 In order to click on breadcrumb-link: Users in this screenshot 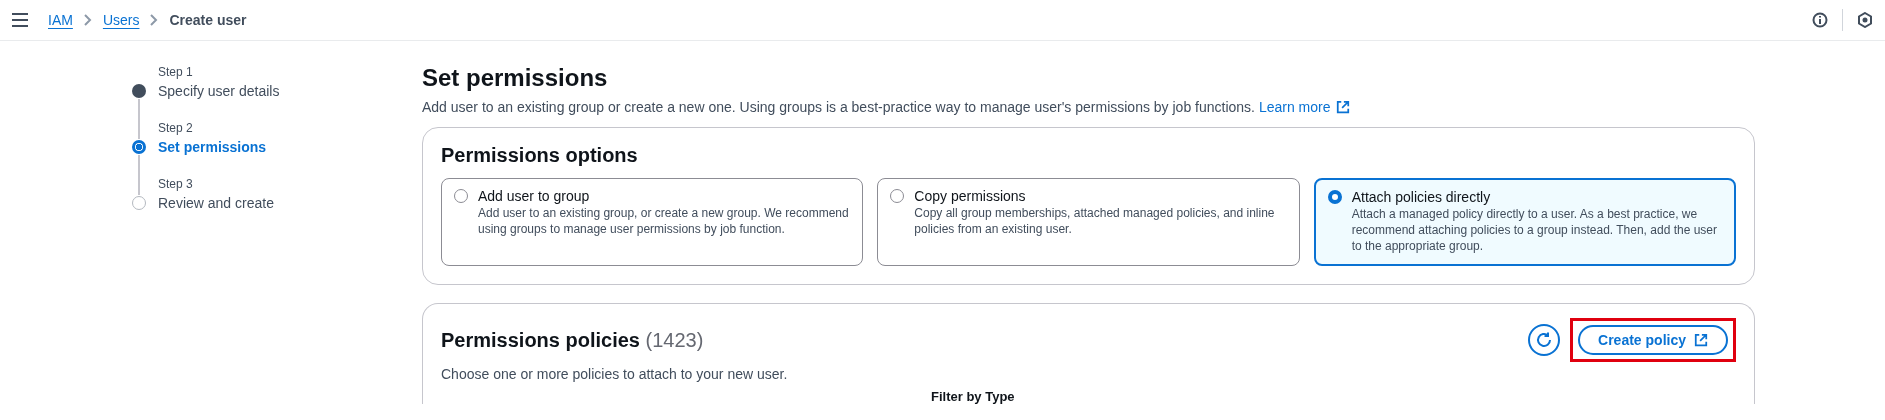, I will do `click(121, 20)`.